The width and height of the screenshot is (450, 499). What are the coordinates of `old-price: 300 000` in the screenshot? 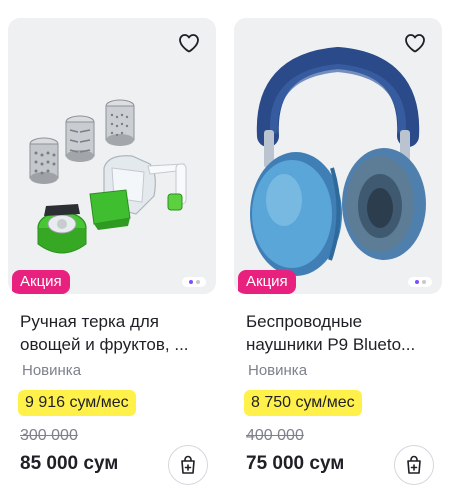 It's located at (49, 435).